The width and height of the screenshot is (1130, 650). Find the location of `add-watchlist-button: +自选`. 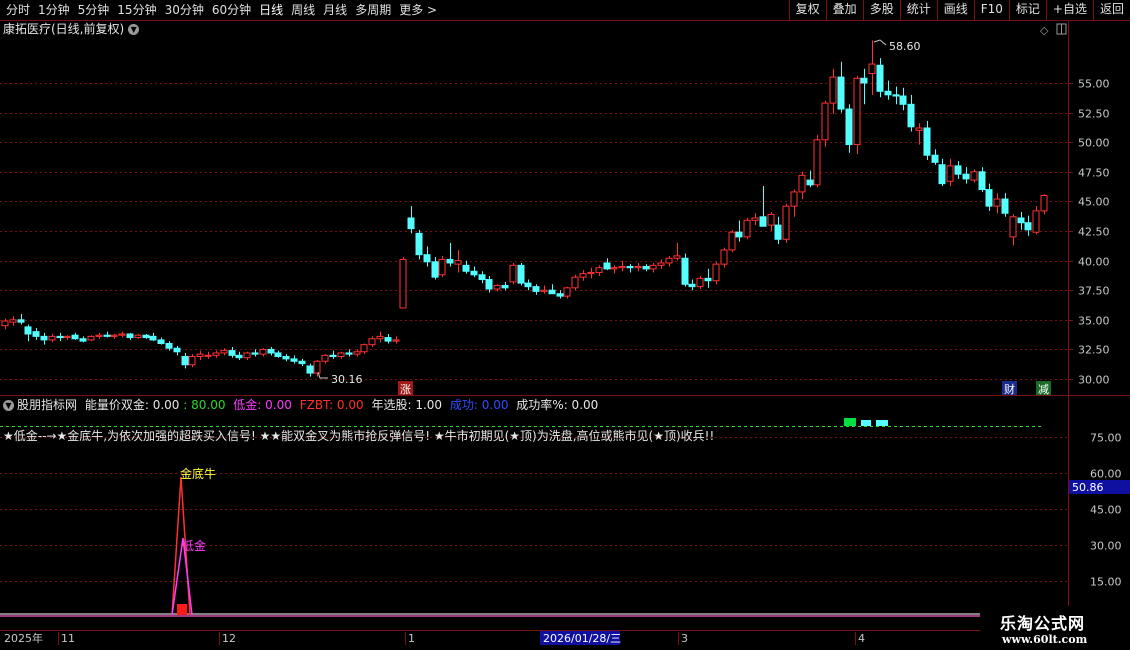

add-watchlist-button: +自选 is located at coordinates (1069, 10).